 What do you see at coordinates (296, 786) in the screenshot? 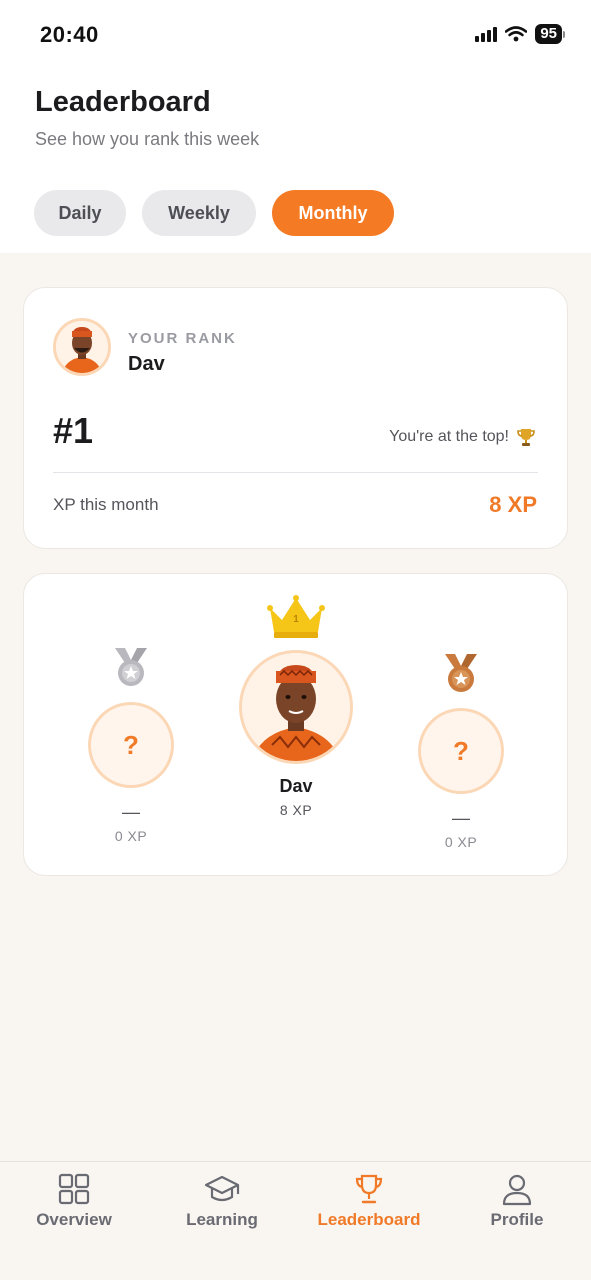
I see `podium-name: Dav` at bounding box center [296, 786].